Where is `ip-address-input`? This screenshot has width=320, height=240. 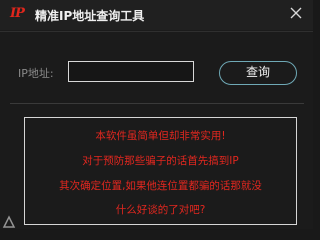
ip-address-input is located at coordinates (131, 71).